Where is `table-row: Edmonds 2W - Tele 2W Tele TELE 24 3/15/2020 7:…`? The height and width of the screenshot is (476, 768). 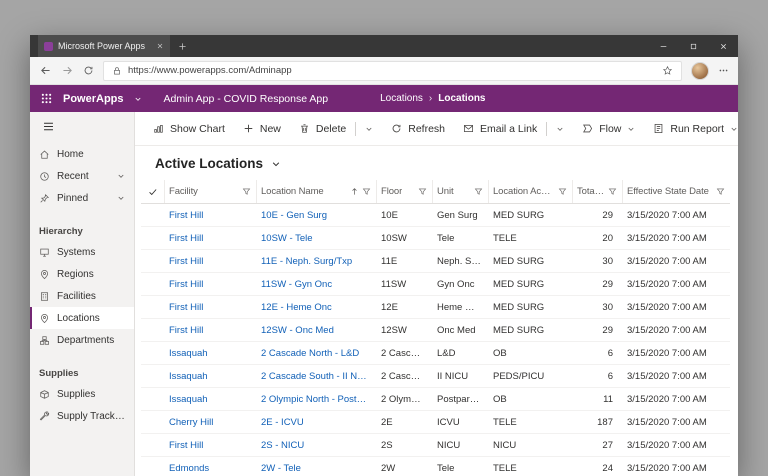
table-row: Edmonds 2W - Tele 2W Tele TELE 24 3/15/2020 7:… is located at coordinates (435, 466).